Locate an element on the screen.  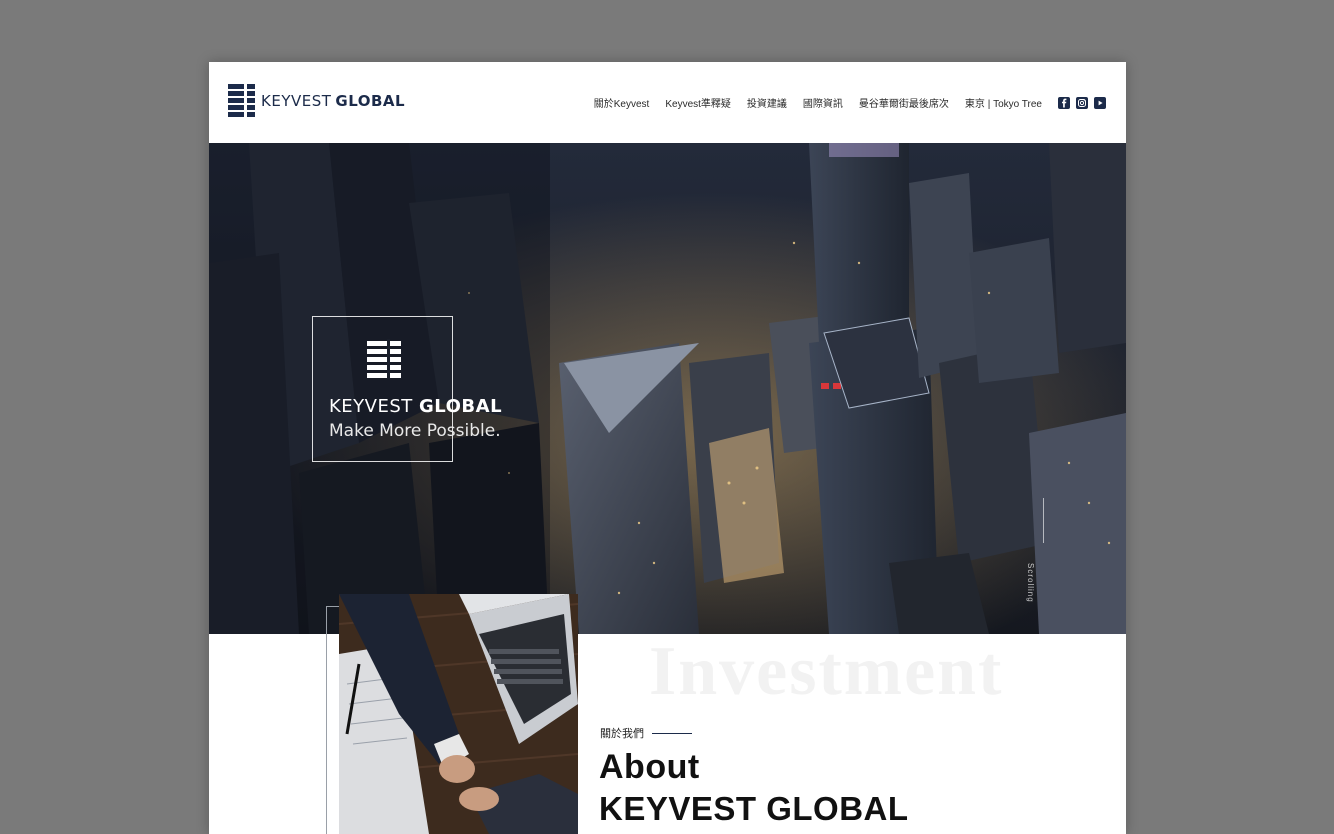
scroll-indicator-label: Scrolling is located at coordinates (1030, 583).